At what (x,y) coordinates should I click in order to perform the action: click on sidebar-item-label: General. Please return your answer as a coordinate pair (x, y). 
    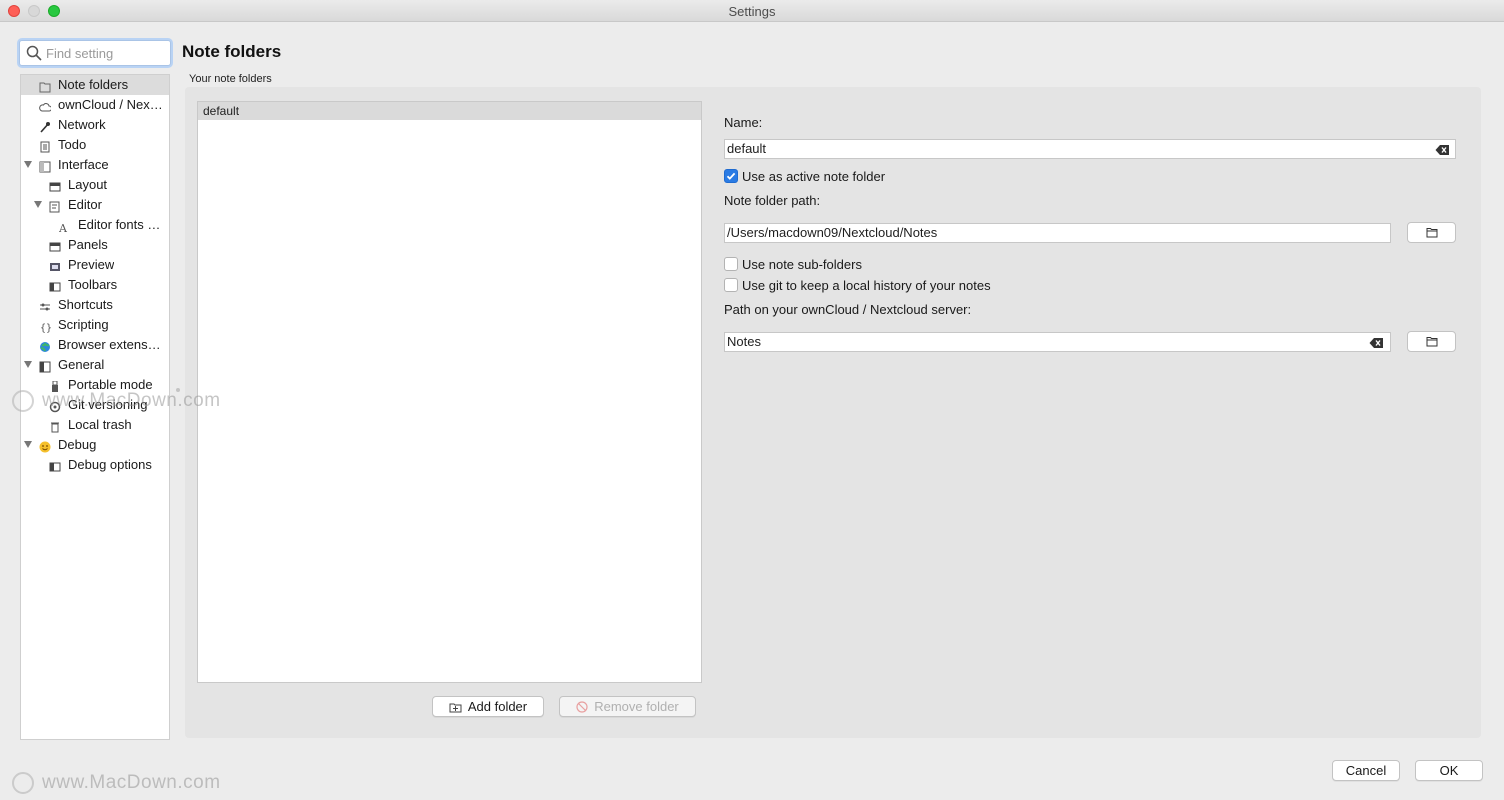
    Looking at the image, I should click on (81, 364).